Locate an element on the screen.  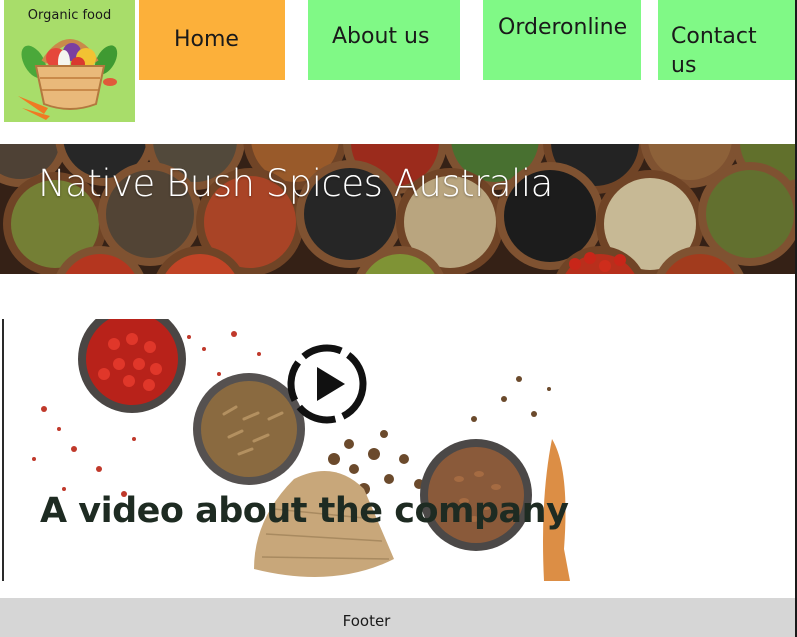
logo: Organic food is located at coordinates (69, 61).